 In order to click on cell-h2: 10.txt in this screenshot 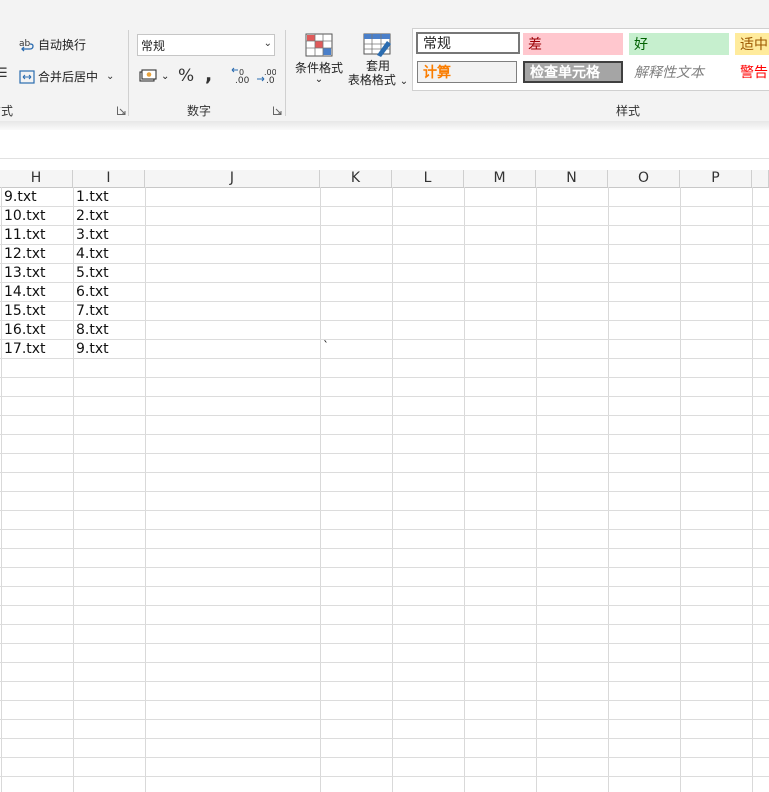, I will do `click(23, 216)`.